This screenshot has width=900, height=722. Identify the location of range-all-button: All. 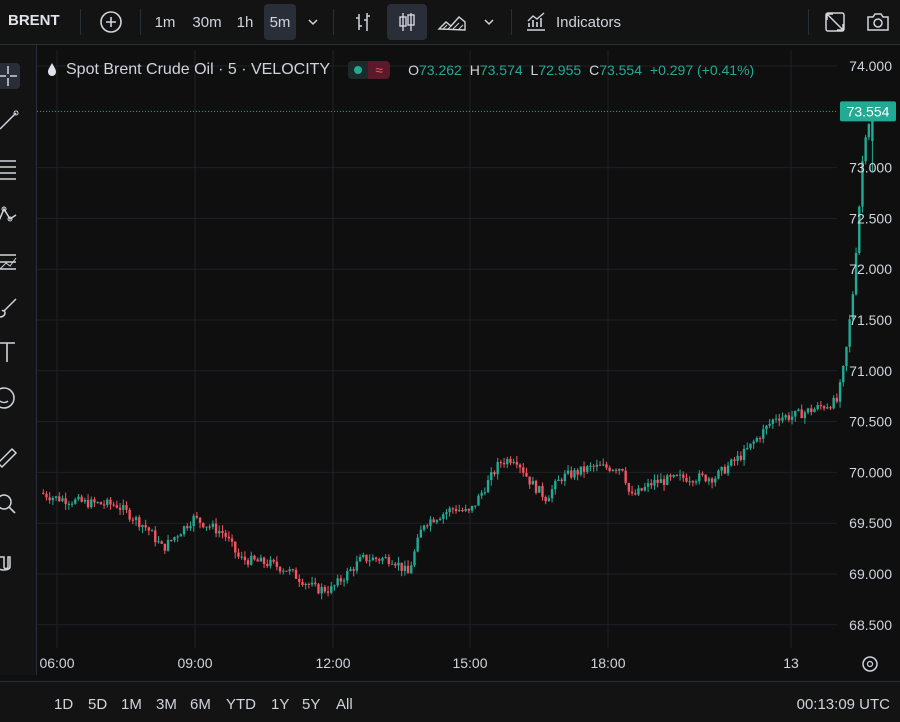
(344, 704).